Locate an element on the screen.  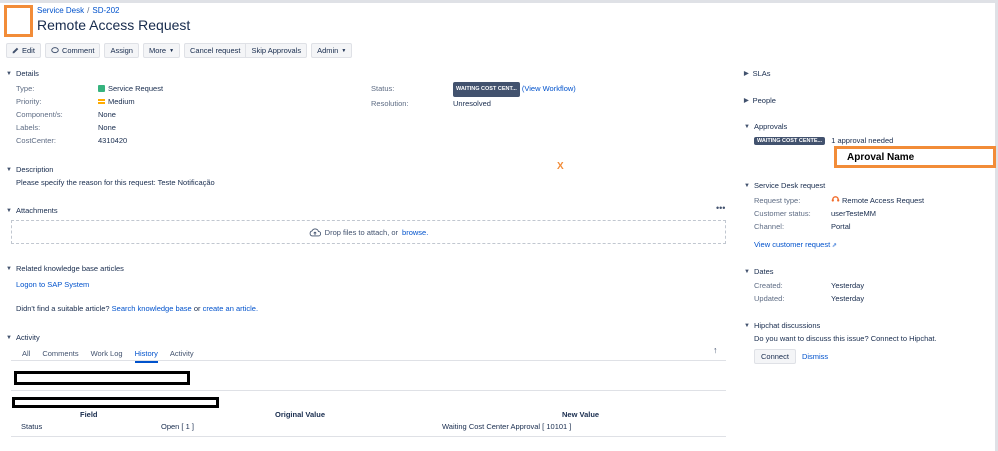
pencil-icon is located at coordinates (15, 50).